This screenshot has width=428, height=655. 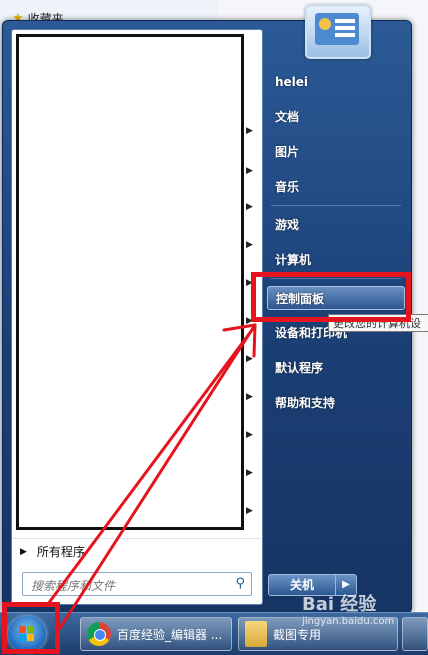 I want to click on menu-item-pictures: 图片, so click(x=336, y=152).